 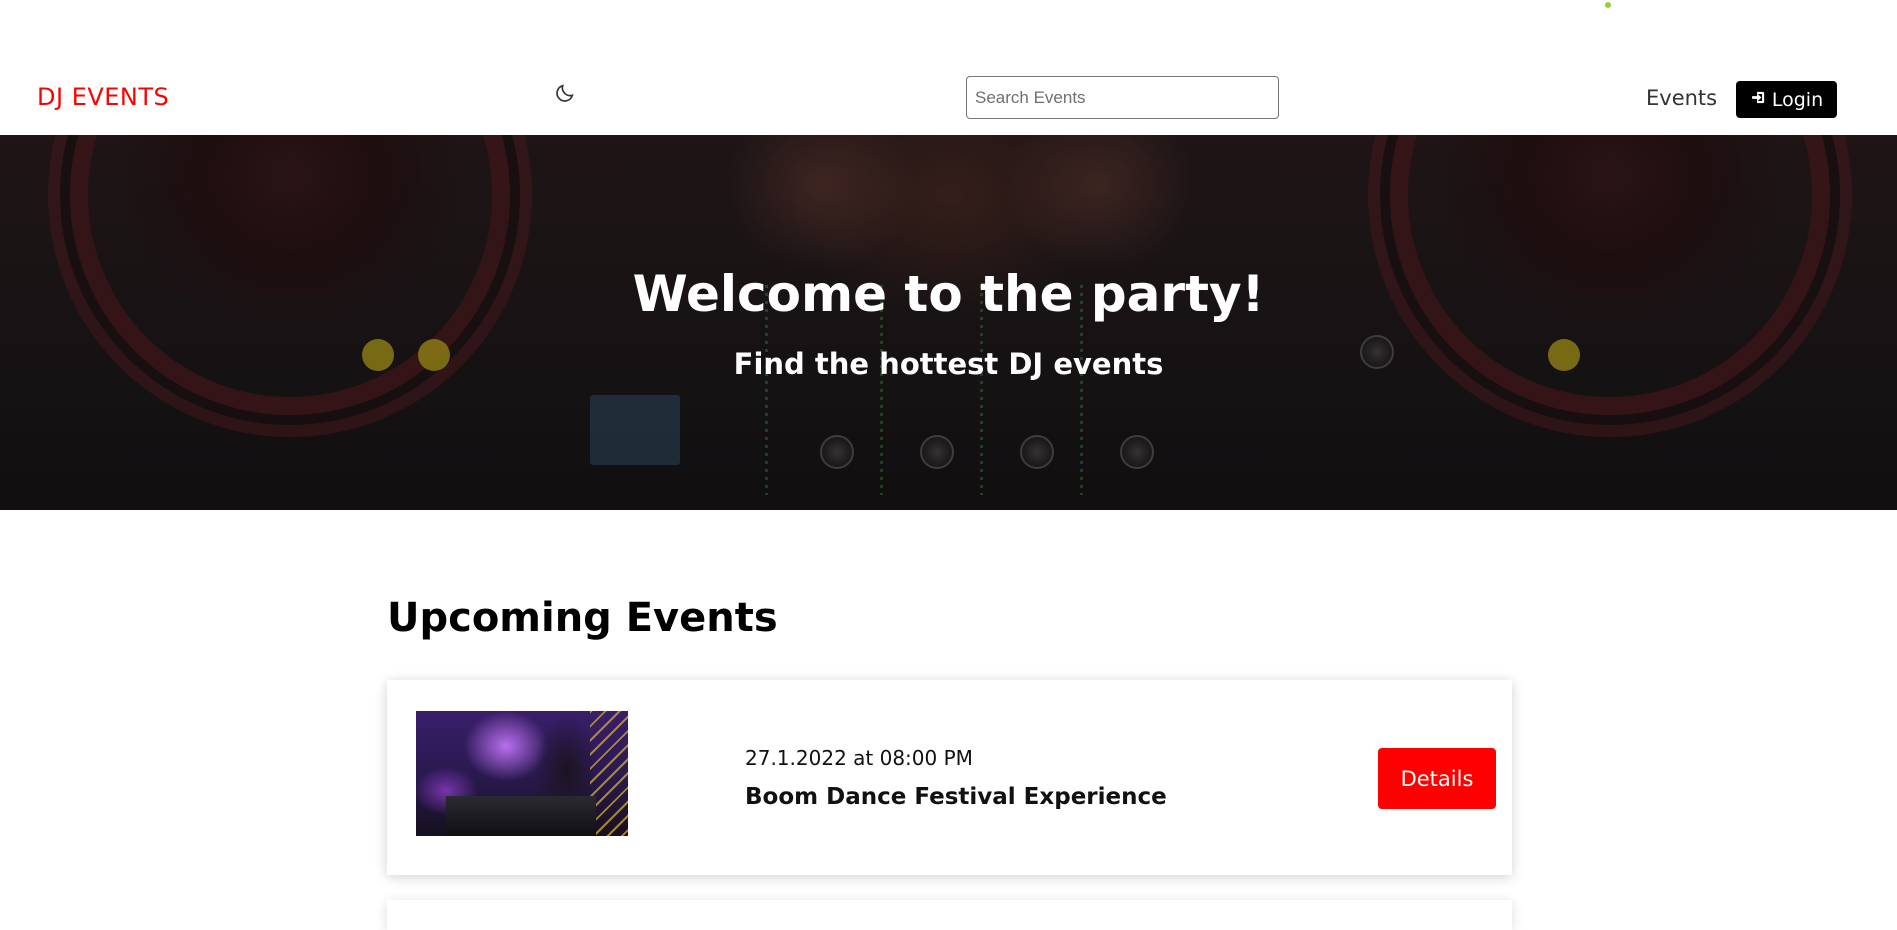 I want to click on event-thumbnail, so click(x=522, y=773).